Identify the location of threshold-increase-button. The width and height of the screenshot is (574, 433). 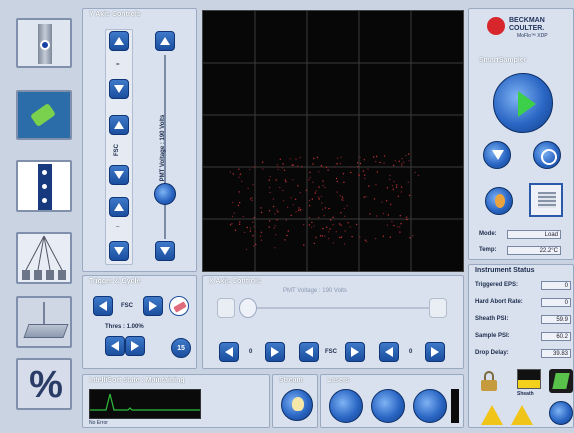
(135, 346).